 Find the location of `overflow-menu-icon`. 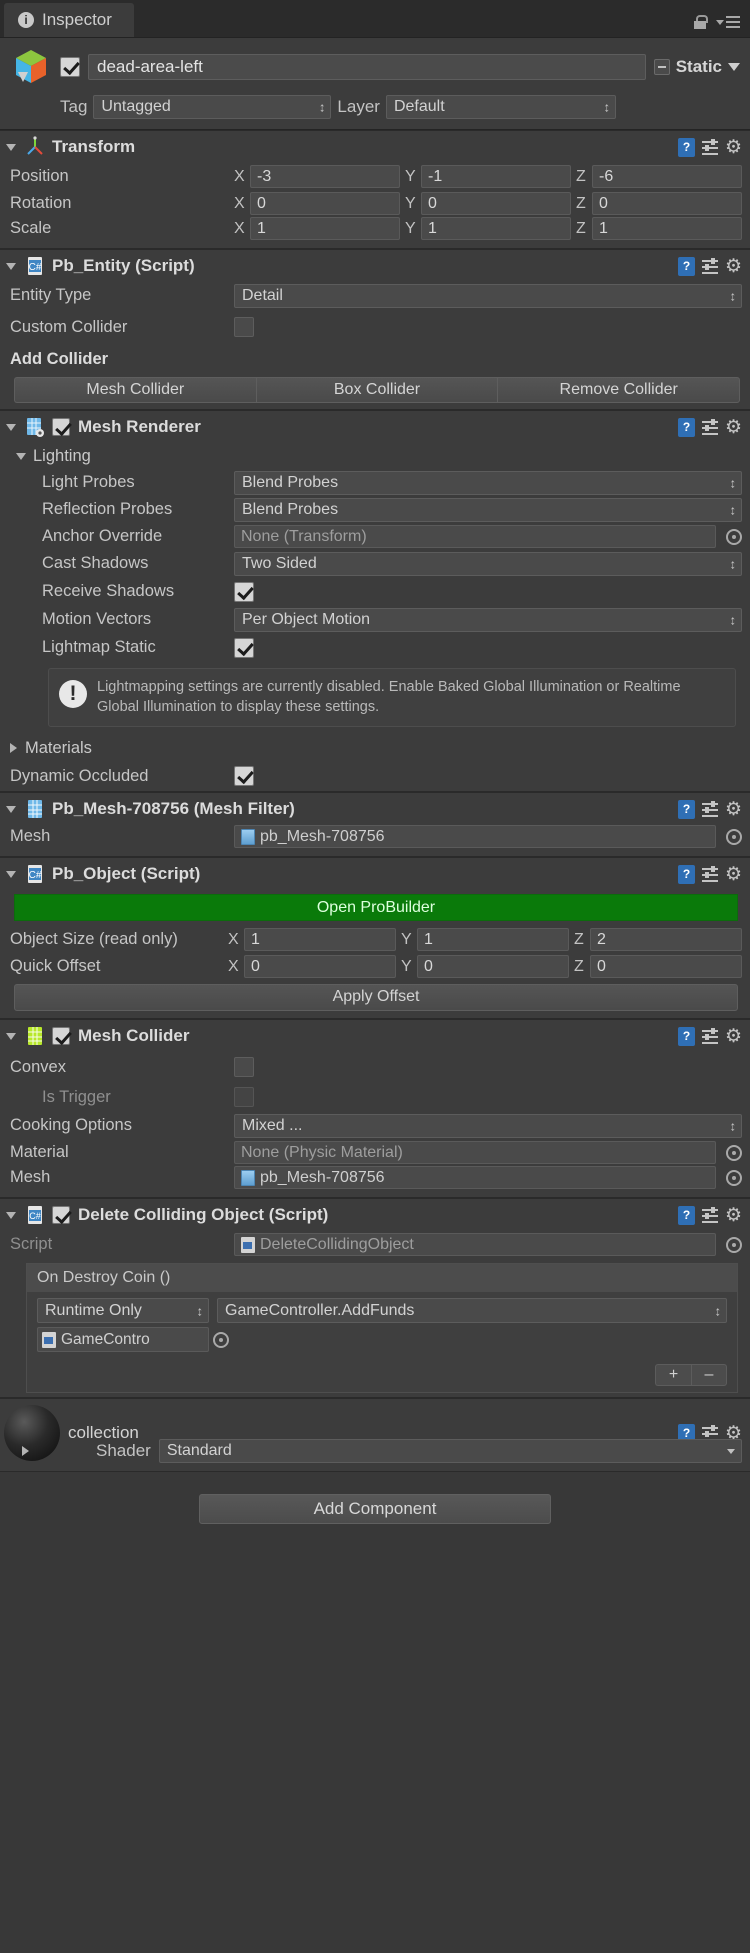

overflow-menu-icon is located at coordinates (728, 22).